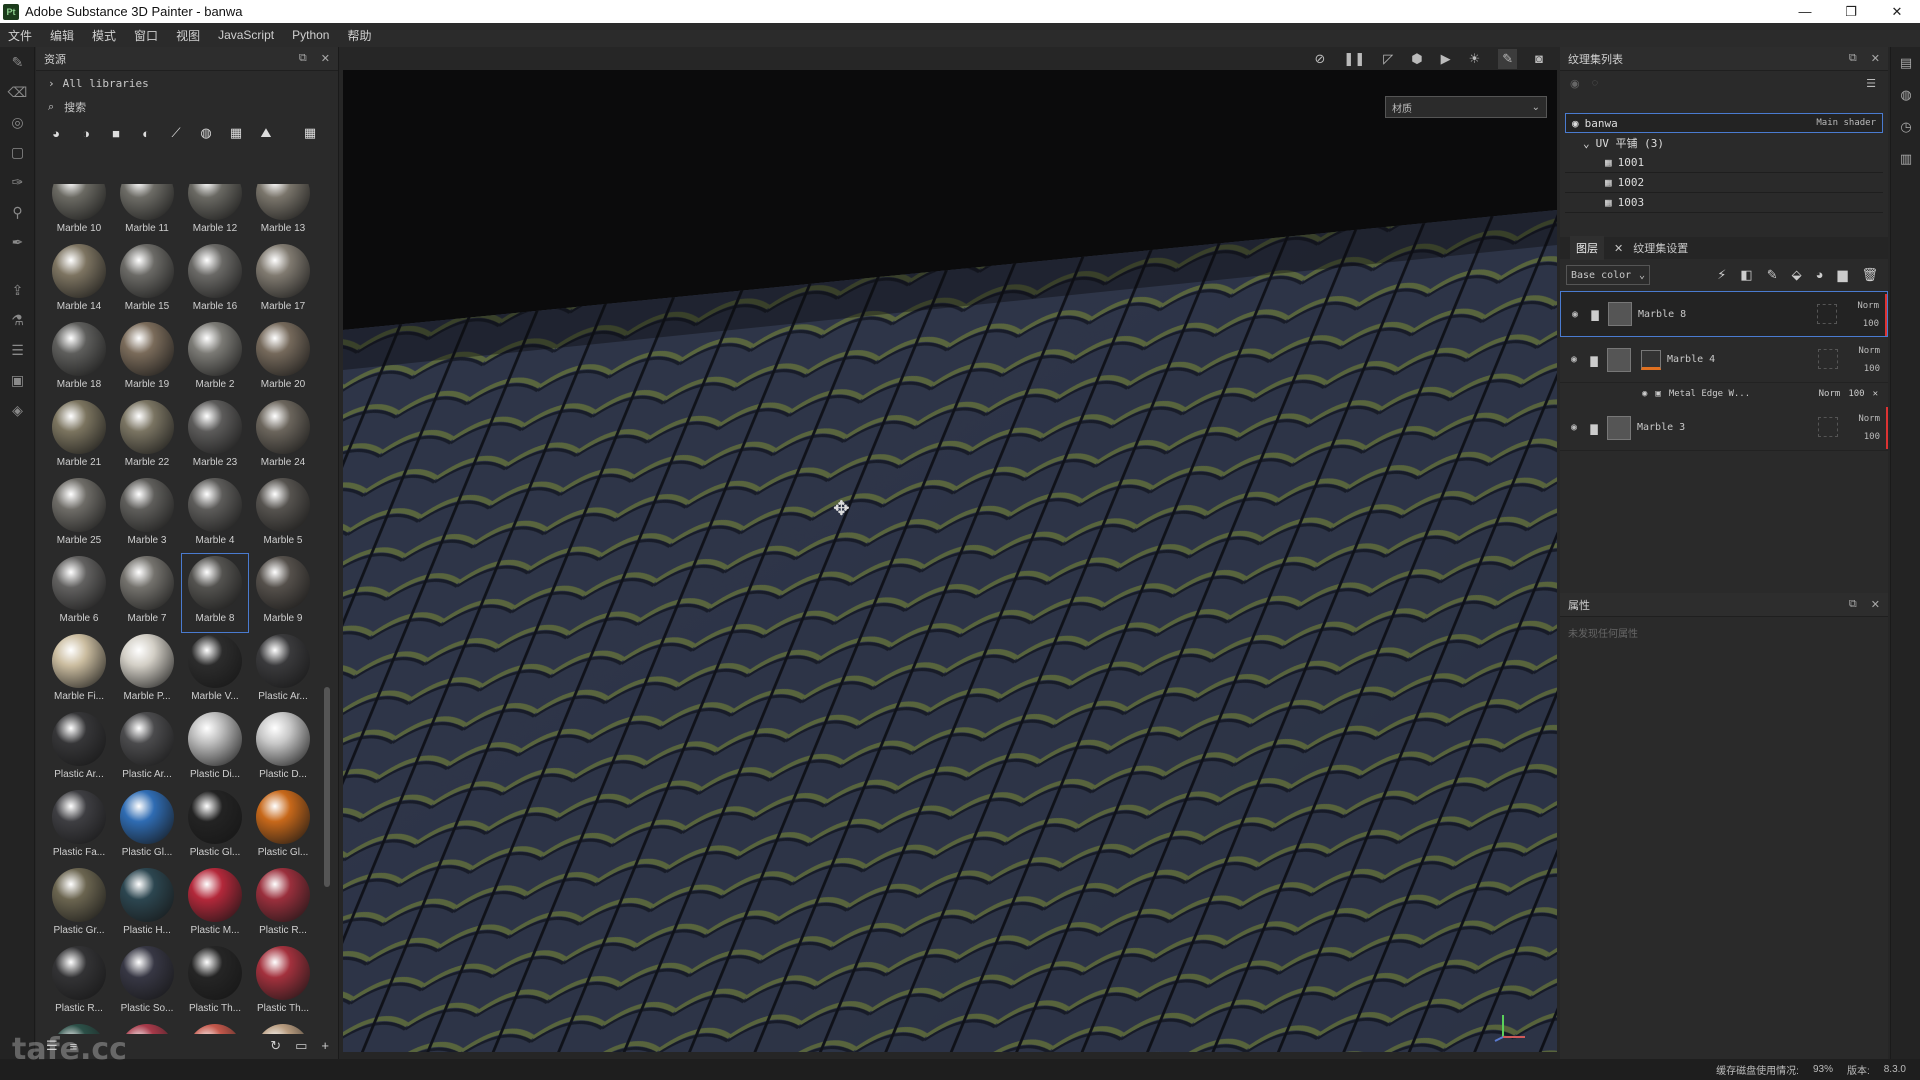  What do you see at coordinates (275, 1046) in the screenshot?
I see `refresh-icon: ↻` at bounding box center [275, 1046].